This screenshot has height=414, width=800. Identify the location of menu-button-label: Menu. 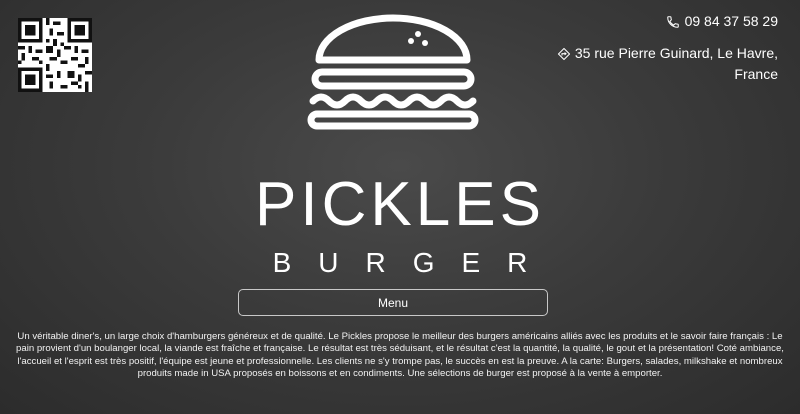
(393, 302).